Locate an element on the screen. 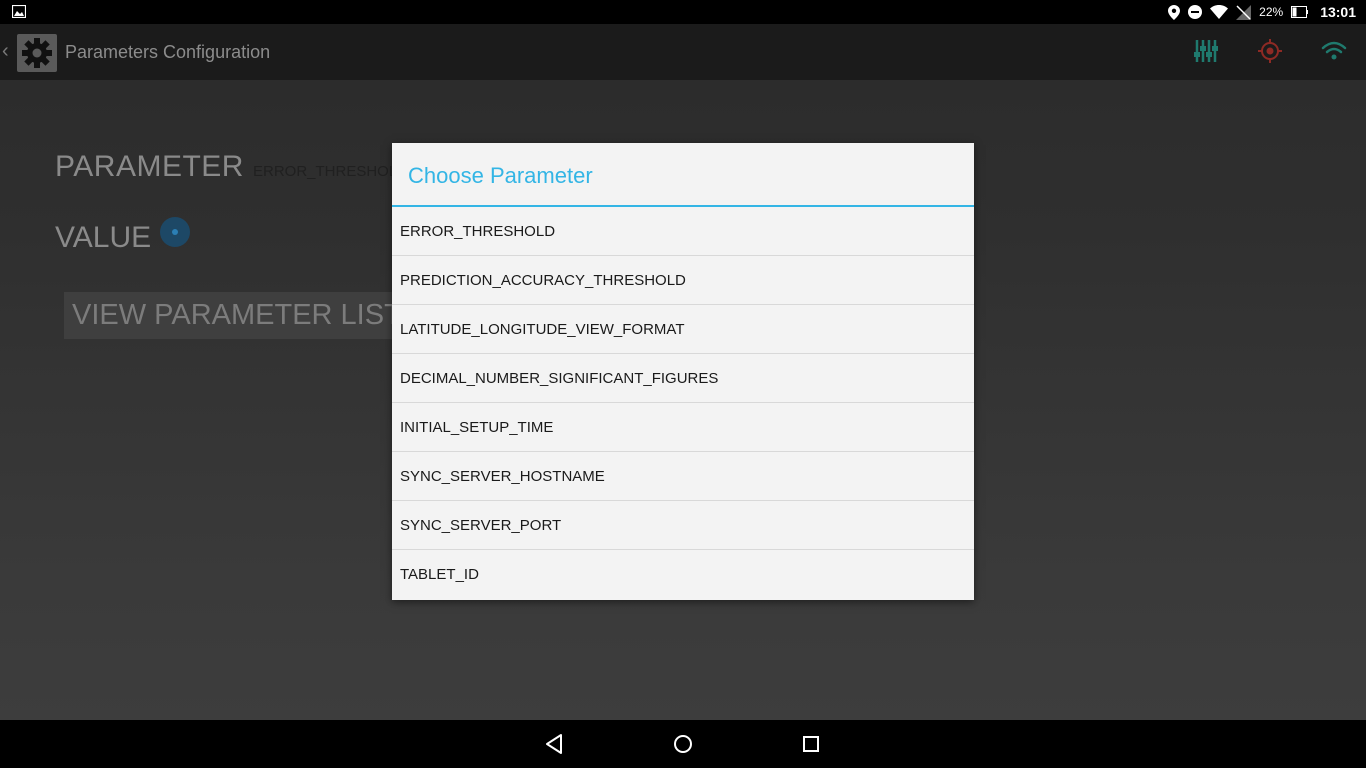 The width and height of the screenshot is (1366, 768). list-item-prediction-accuracy-threshold: PREDICTION_ACCURACY_THRESHOLD is located at coordinates (683, 280).